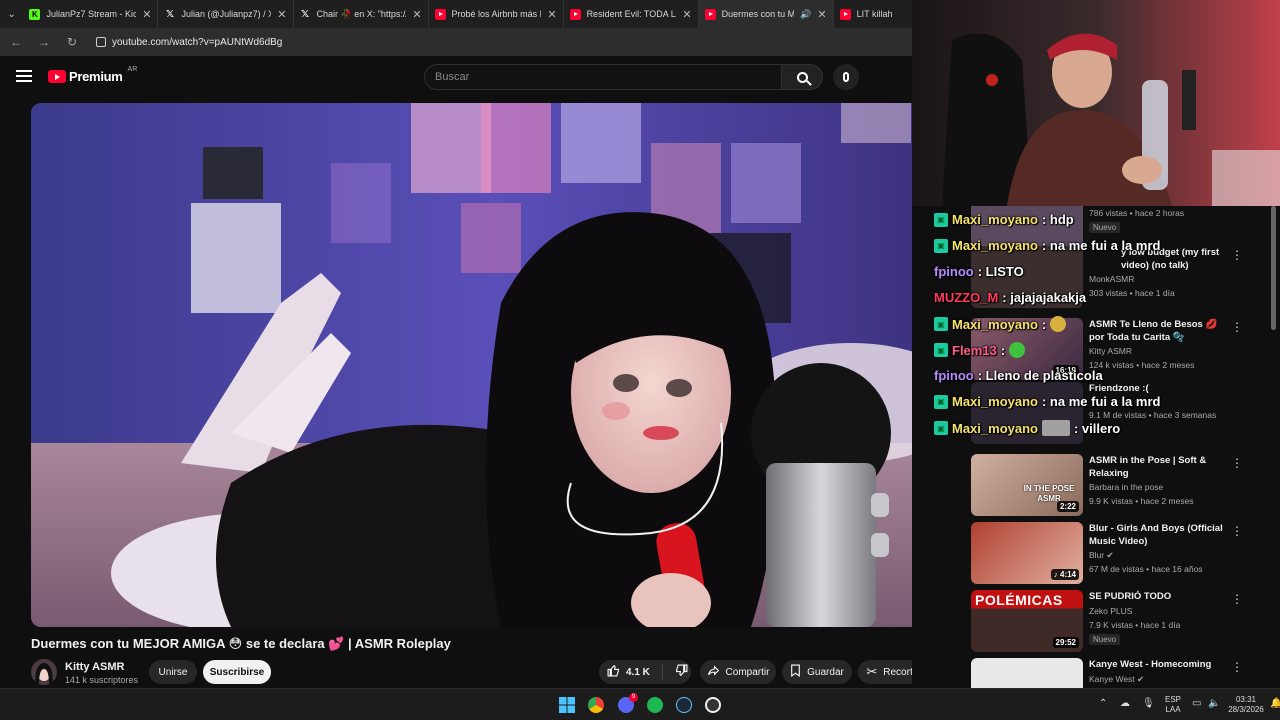  I want to click on input-language: ESP LAA, so click(1173, 705).